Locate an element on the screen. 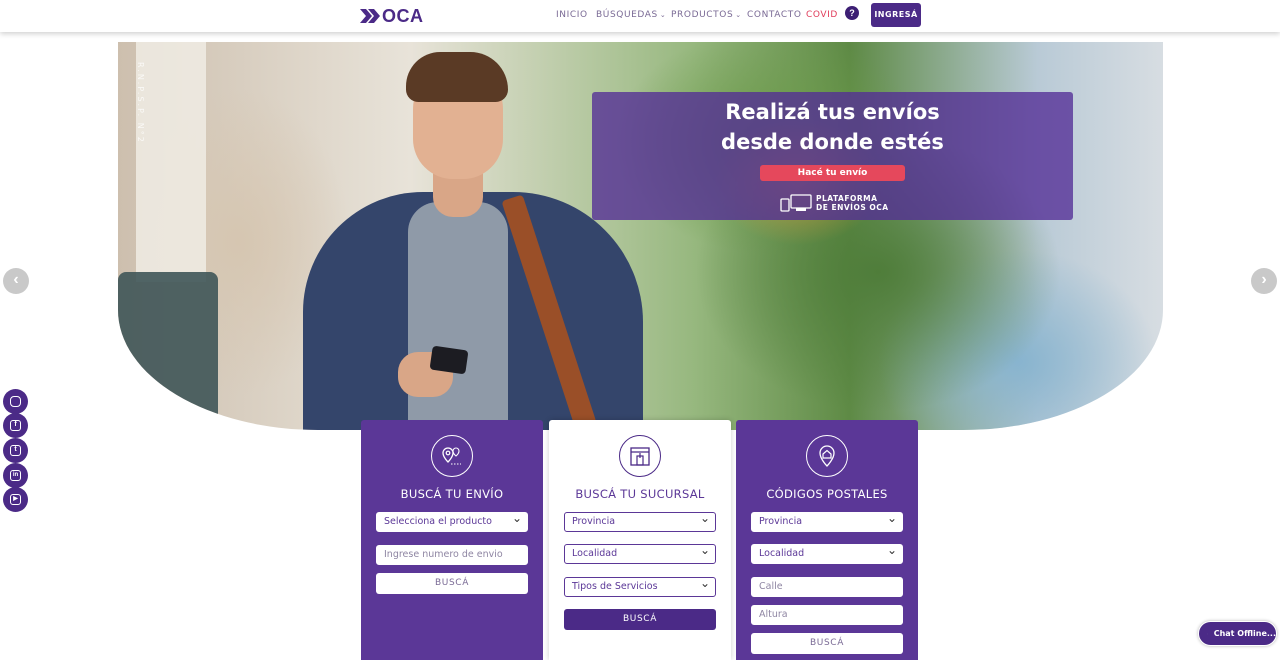  linkedin-icon: in is located at coordinates (15, 475).